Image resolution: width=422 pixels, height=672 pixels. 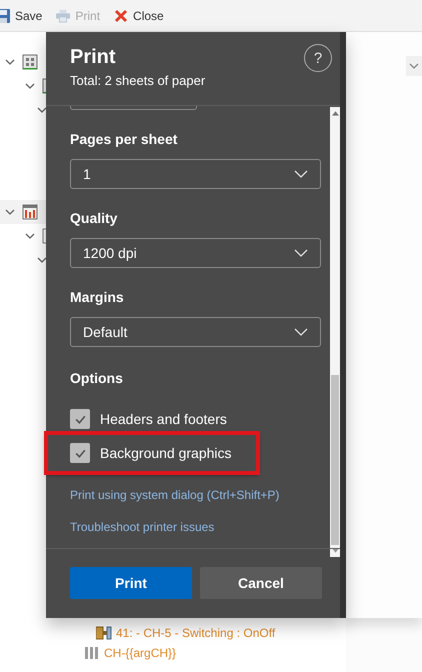 I want to click on close-icon, so click(x=121, y=15).